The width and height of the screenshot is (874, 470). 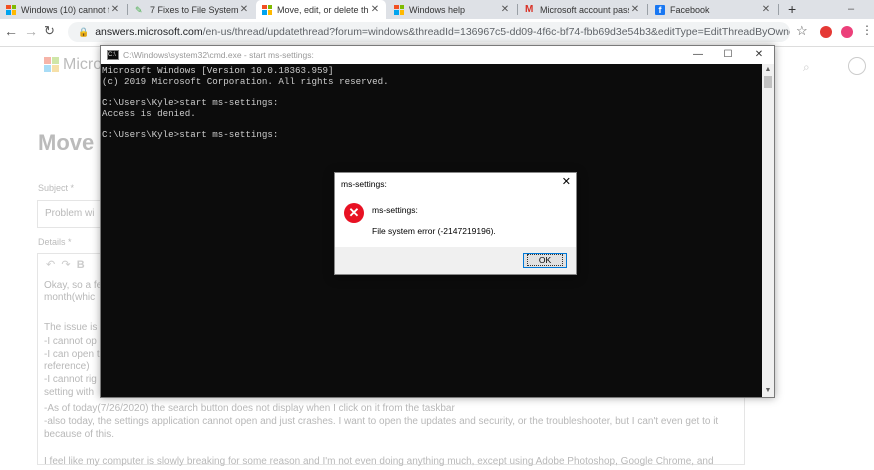 I want to click on console-line: Access is denied., so click(x=149, y=113).